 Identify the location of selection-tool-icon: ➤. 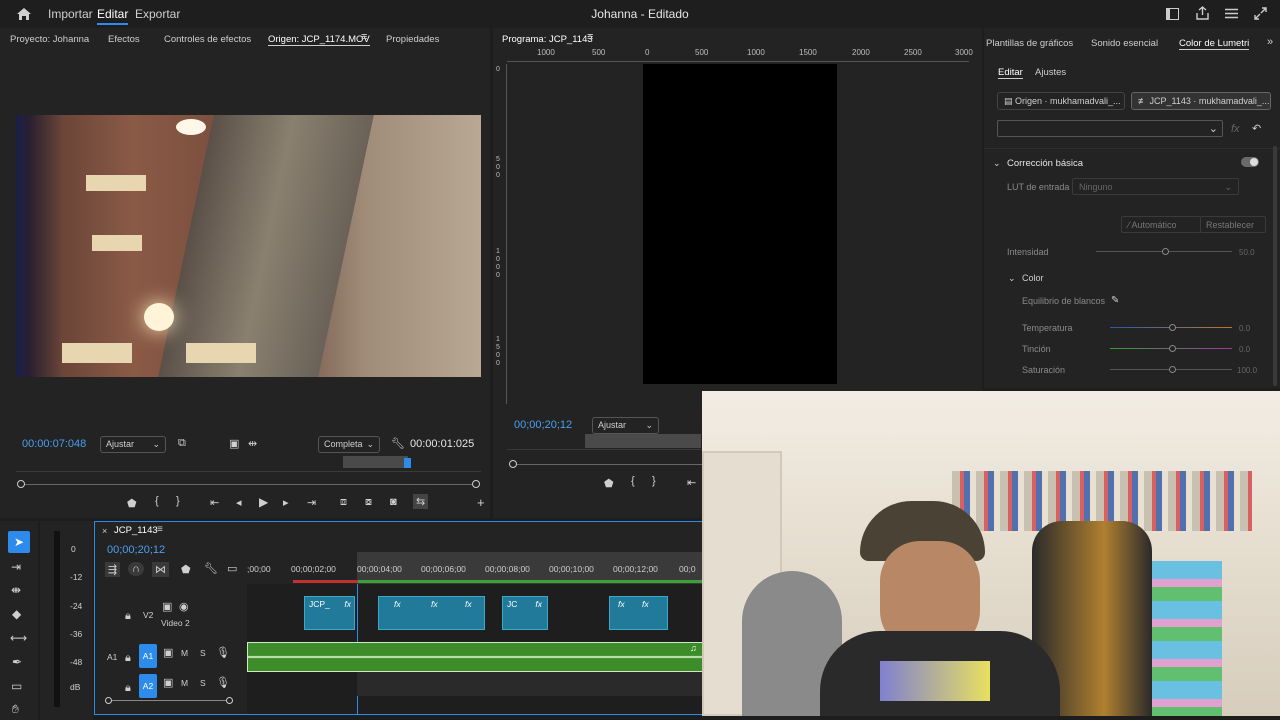
(19, 542).